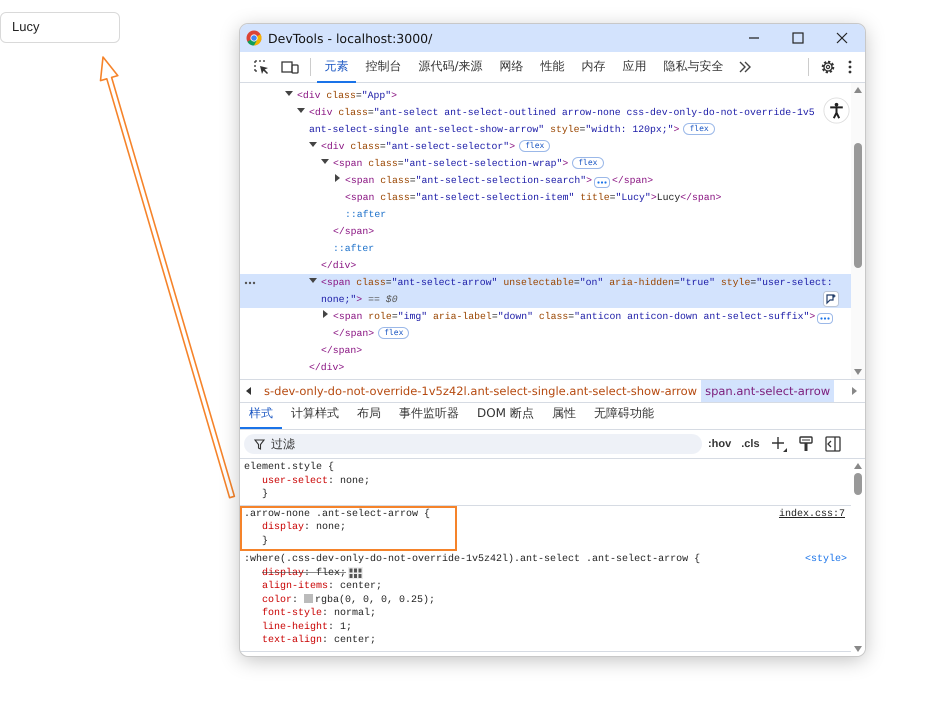 Image resolution: width=945 pixels, height=701 pixels. Describe the element at coordinates (494, 129) in the screenshot. I see `html-tag-text: ant-select-single ant-select-show-arrow" style="width: 120px;">` at that location.